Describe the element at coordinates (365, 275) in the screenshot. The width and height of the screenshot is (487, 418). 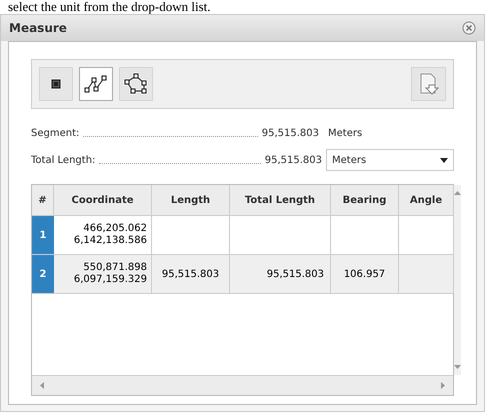
I see `table-cell-text: 106.957` at that location.